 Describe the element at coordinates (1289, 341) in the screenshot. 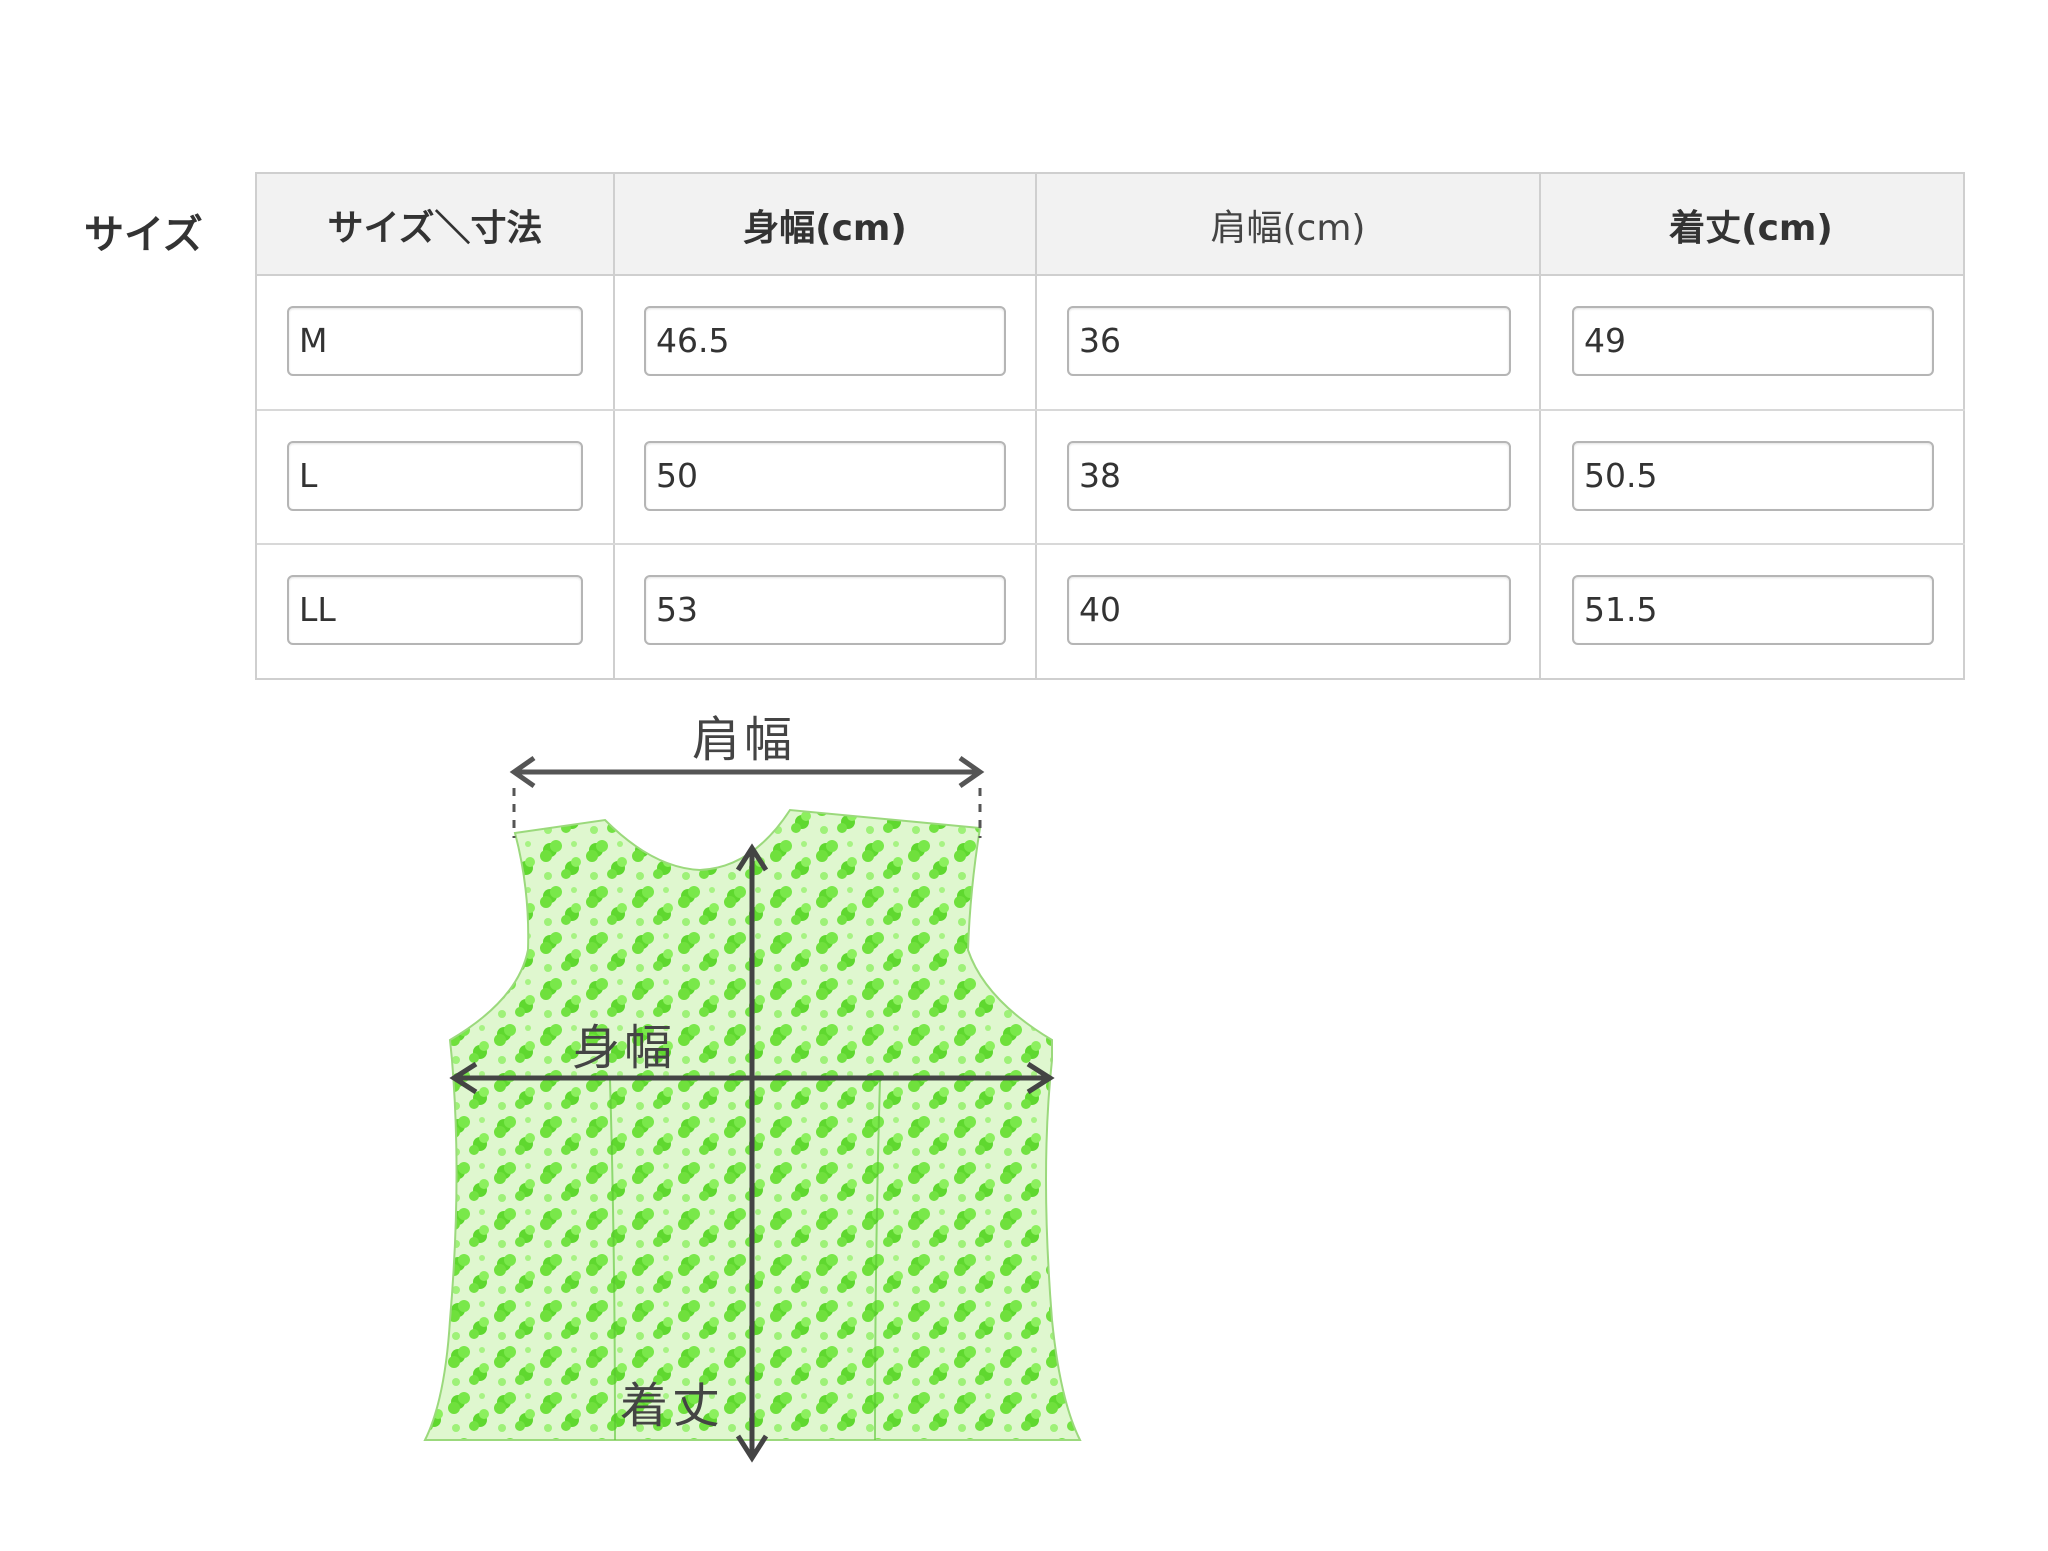

I see `shoulder-width-field-m: 36` at that location.